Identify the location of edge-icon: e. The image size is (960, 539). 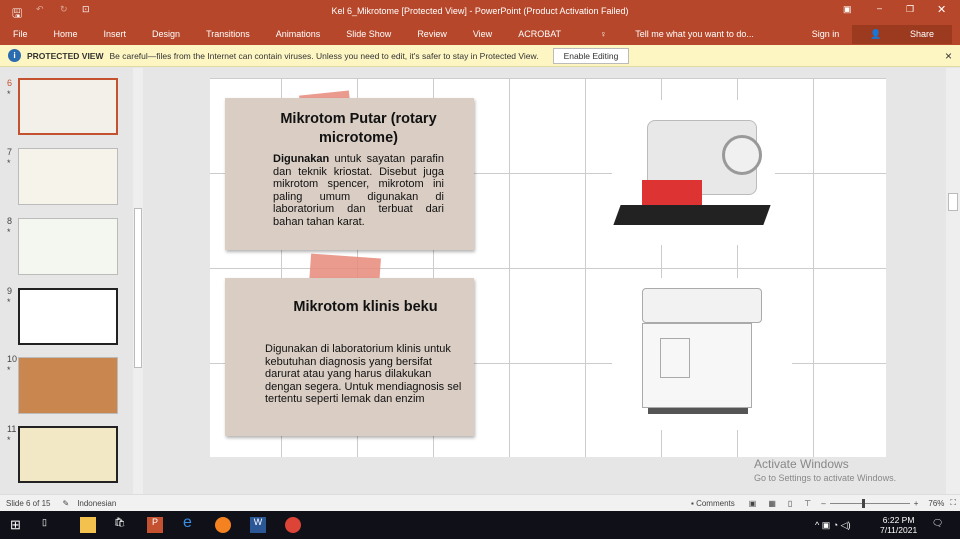
(191, 522).